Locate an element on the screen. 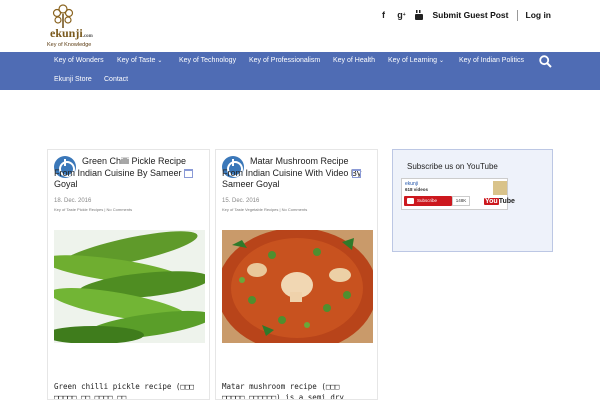 The image size is (600, 400). header-actions: f g + Submit Guest Post Log in is located at coordinates (464, 15).